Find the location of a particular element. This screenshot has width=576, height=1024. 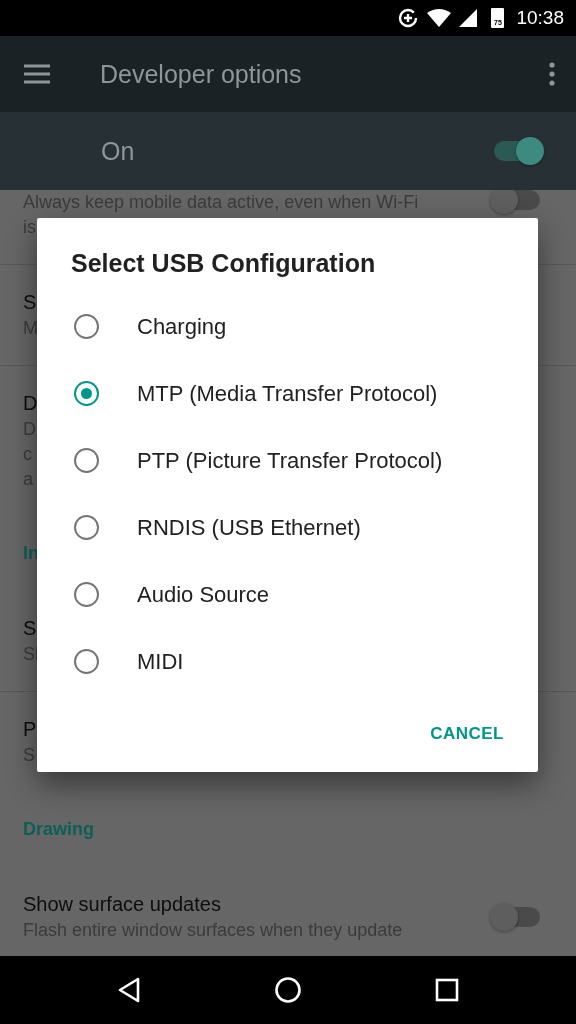

recents-icon is located at coordinates (447, 990).